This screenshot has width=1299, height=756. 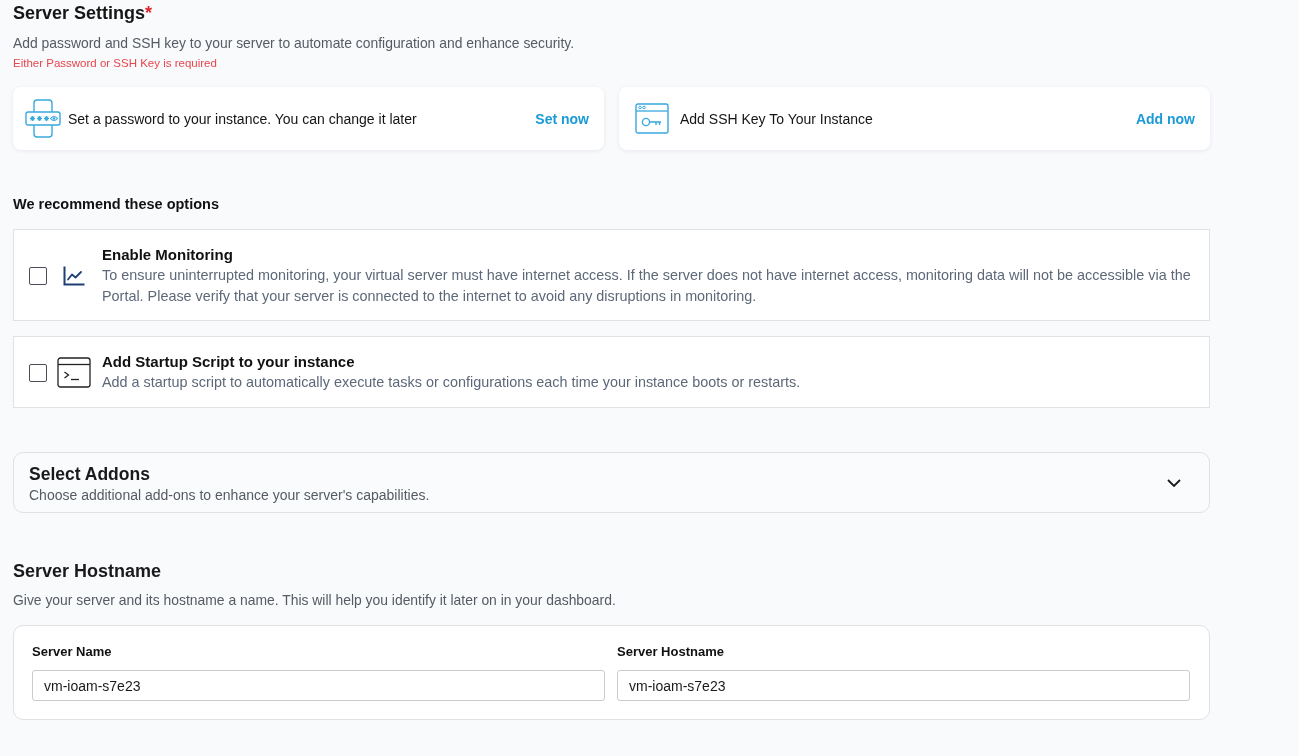 What do you see at coordinates (243, 118) in the screenshot?
I see `credential-text: Set a password to your instance. You can change it later` at bounding box center [243, 118].